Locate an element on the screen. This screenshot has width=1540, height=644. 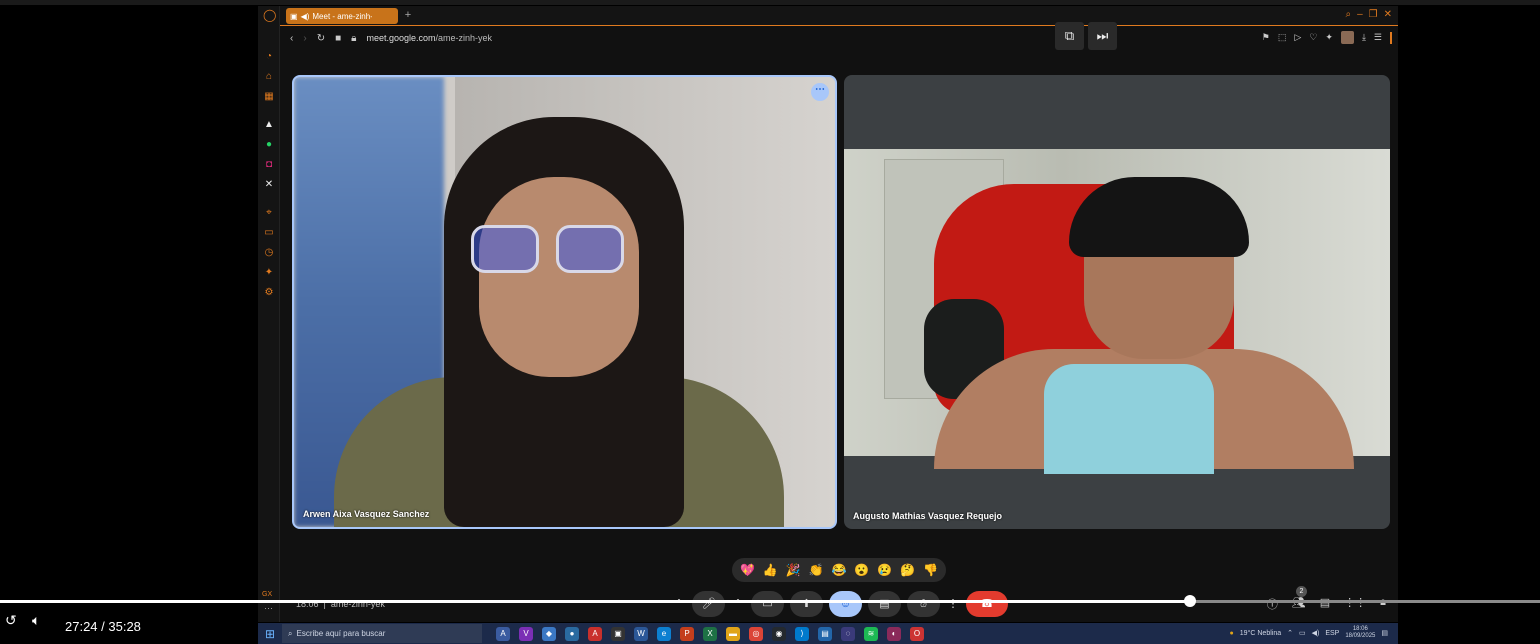
raise-hand-icon: ✋︎ is located at coordinates (923, 604).